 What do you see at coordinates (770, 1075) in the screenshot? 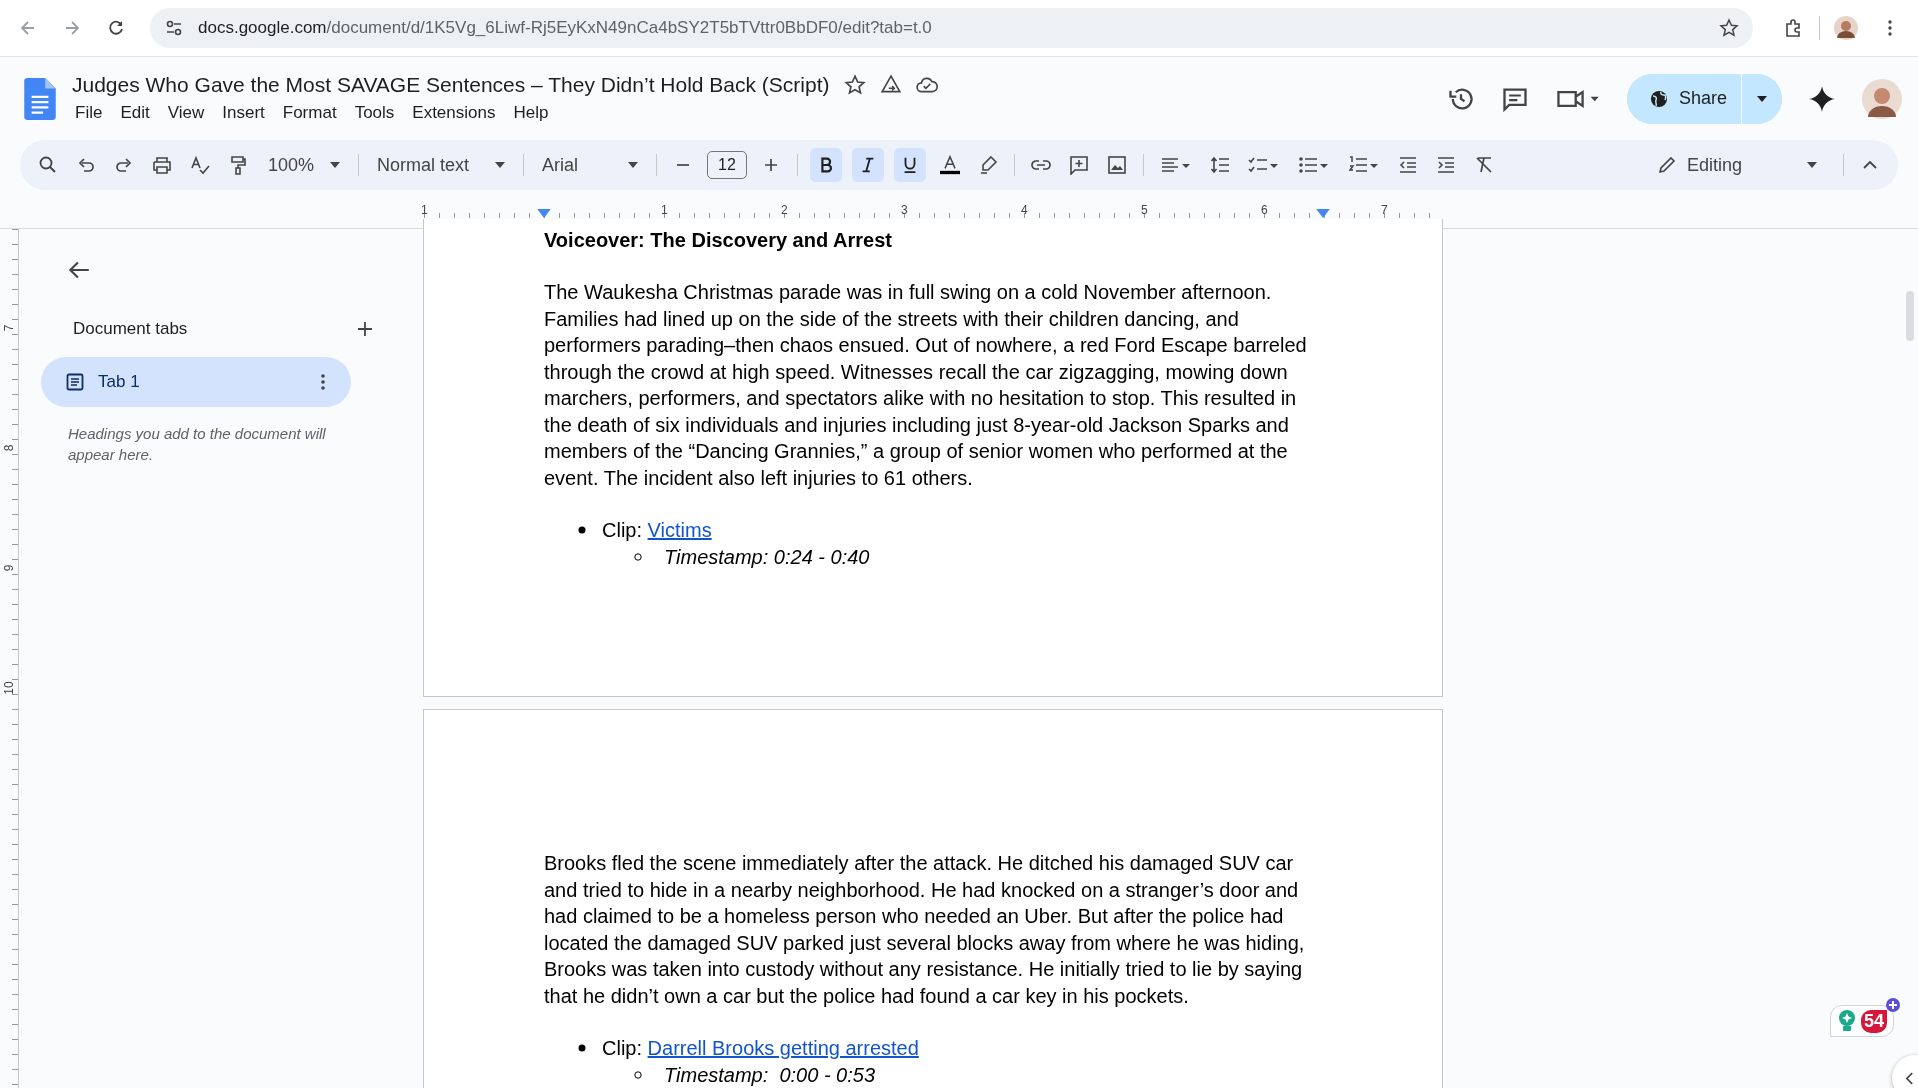
I see `timestamp-text: Timestamp: 0:00 - 0:53` at bounding box center [770, 1075].